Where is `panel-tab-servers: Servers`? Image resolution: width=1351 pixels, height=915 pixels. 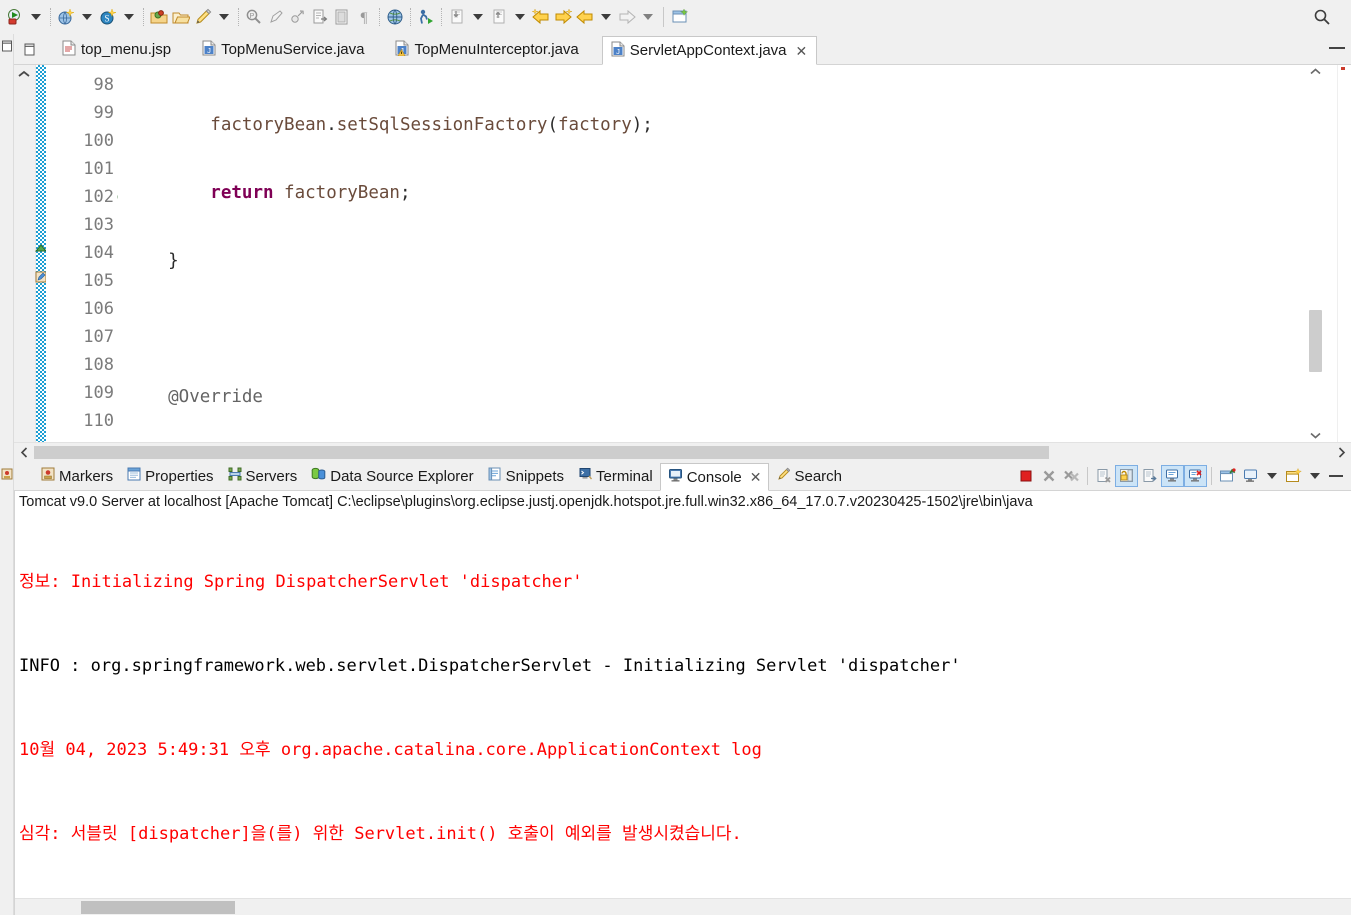 panel-tab-servers: Servers is located at coordinates (263, 476).